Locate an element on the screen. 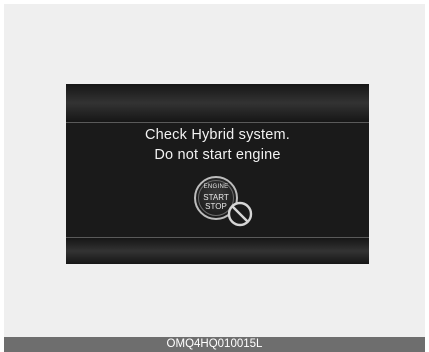 This screenshot has width=429, height=352. prohibit-icon is located at coordinates (240, 214).